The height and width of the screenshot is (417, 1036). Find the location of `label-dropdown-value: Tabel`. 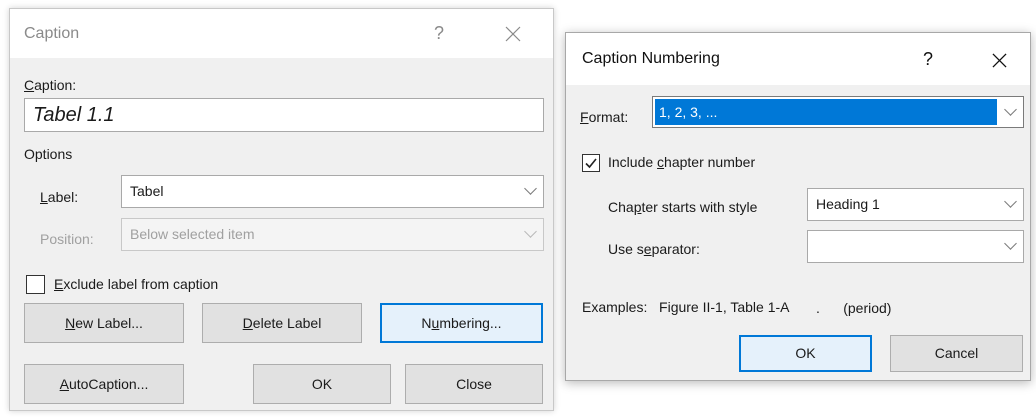

label-dropdown-value: Tabel is located at coordinates (147, 191).